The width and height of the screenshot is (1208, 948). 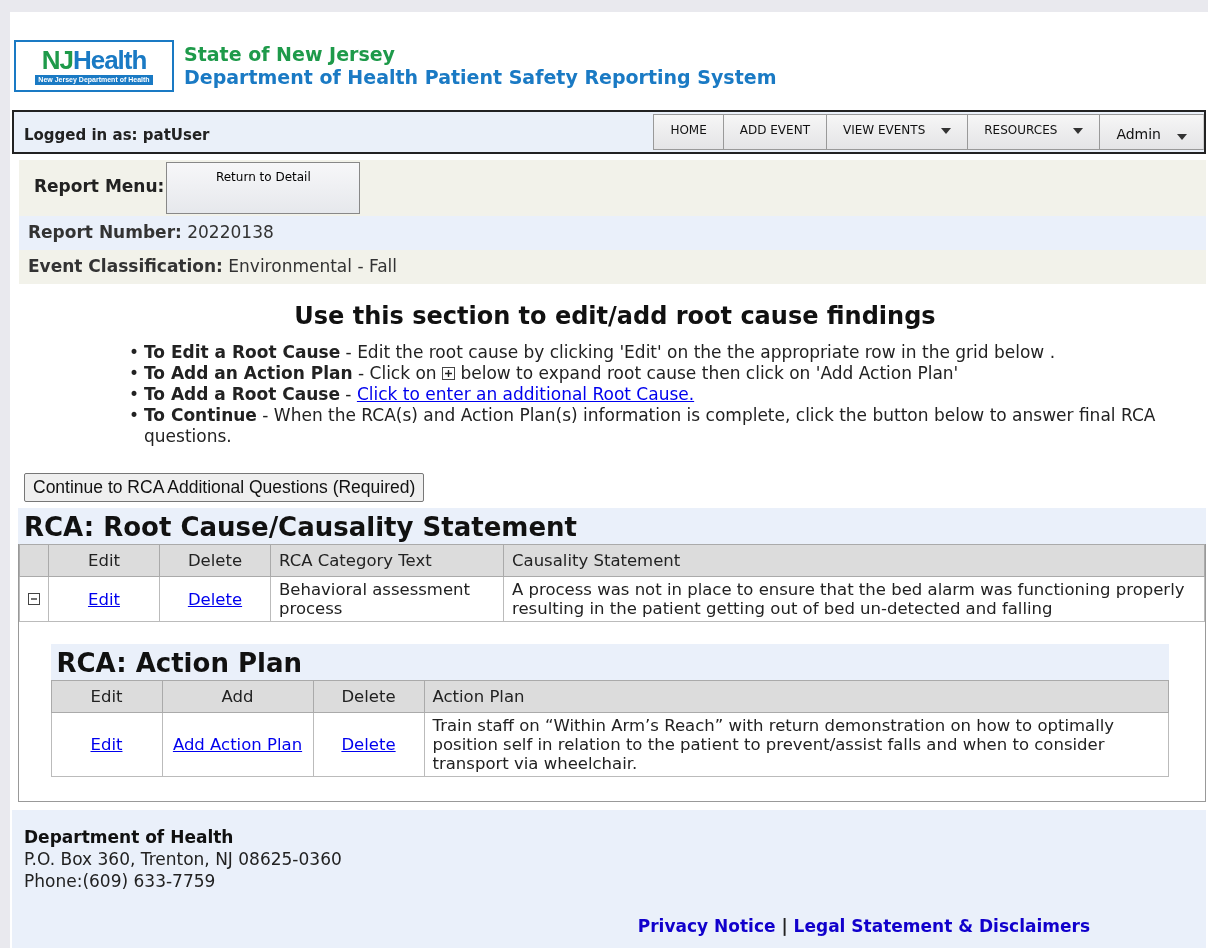 What do you see at coordinates (263, 188) in the screenshot?
I see `return-to-detail-button: Return to Detail` at bounding box center [263, 188].